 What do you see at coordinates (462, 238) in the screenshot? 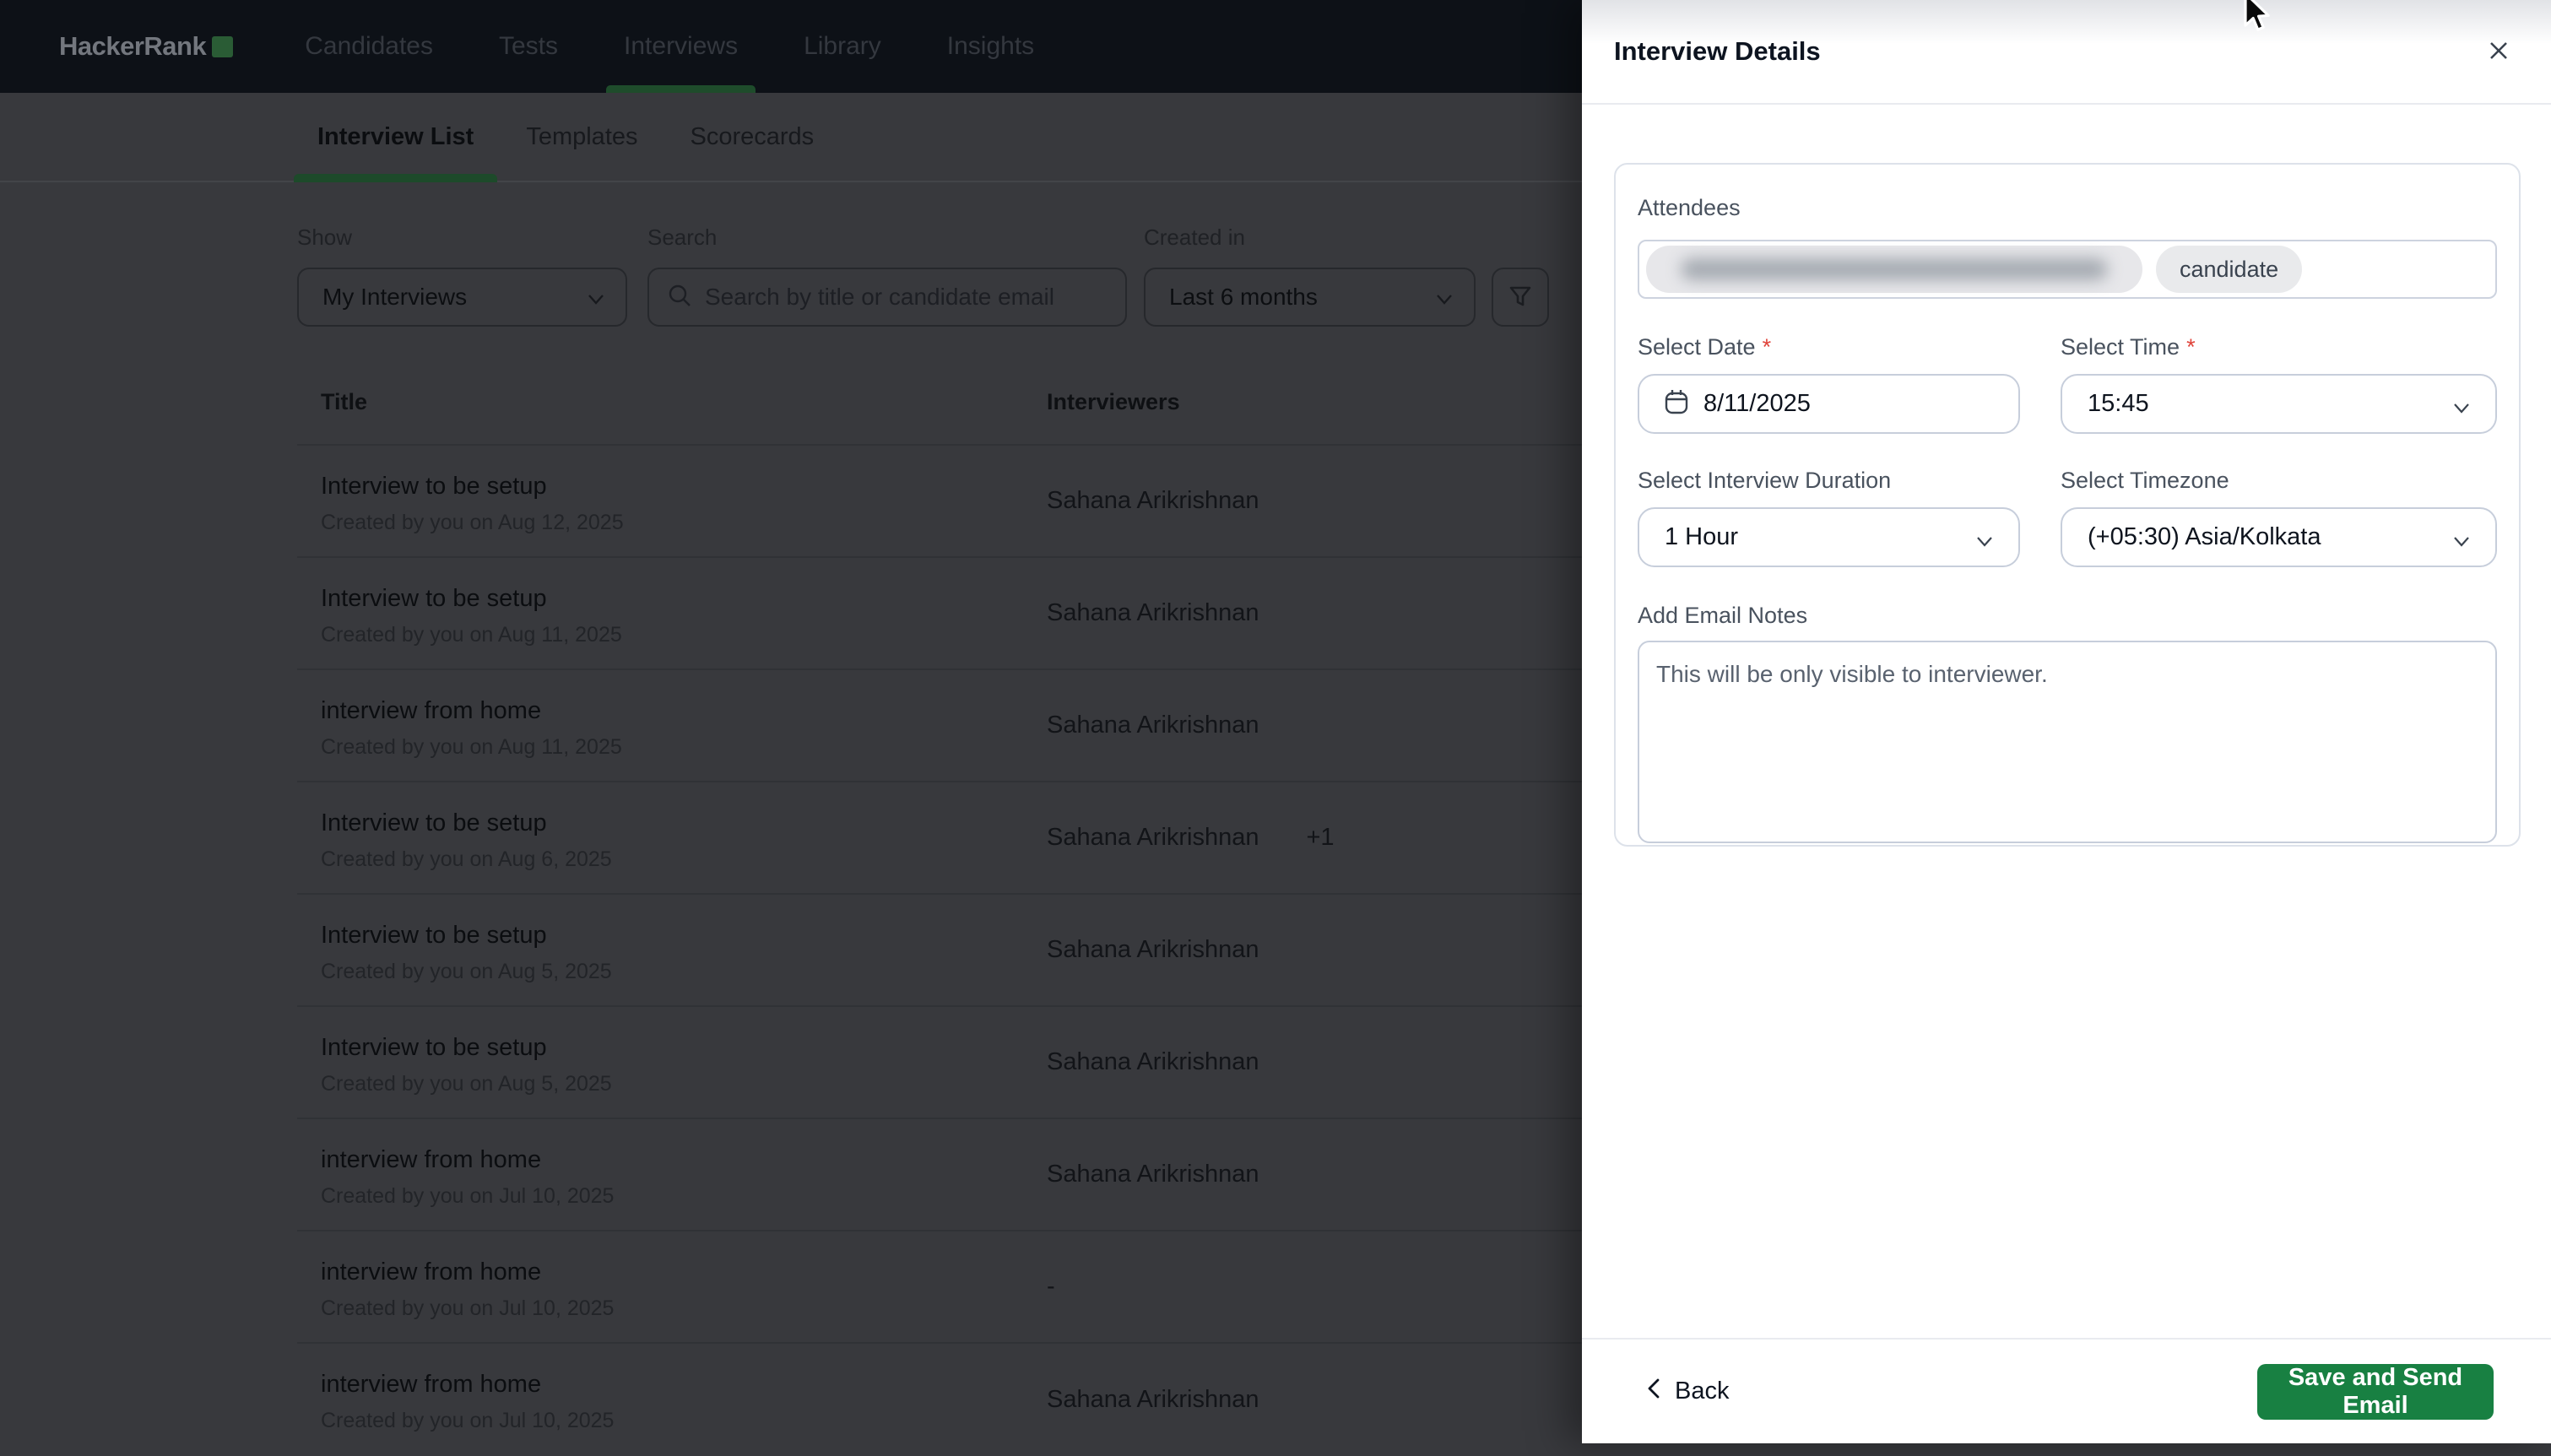
I see `show-filter-label: Show` at bounding box center [462, 238].